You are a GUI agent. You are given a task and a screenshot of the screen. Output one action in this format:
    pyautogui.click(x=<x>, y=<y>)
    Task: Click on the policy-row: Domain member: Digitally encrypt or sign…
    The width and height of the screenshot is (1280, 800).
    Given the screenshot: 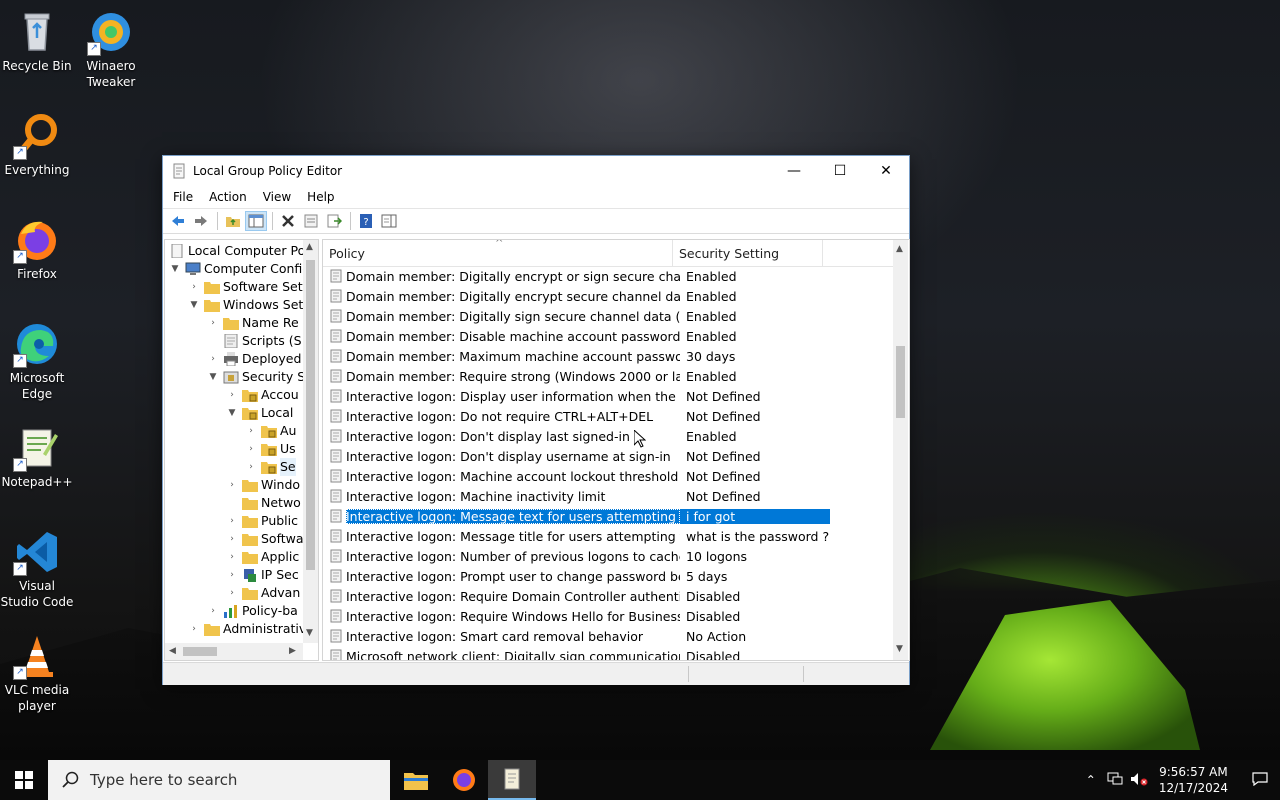 What is the action you would take?
    pyautogui.click(x=608, y=276)
    